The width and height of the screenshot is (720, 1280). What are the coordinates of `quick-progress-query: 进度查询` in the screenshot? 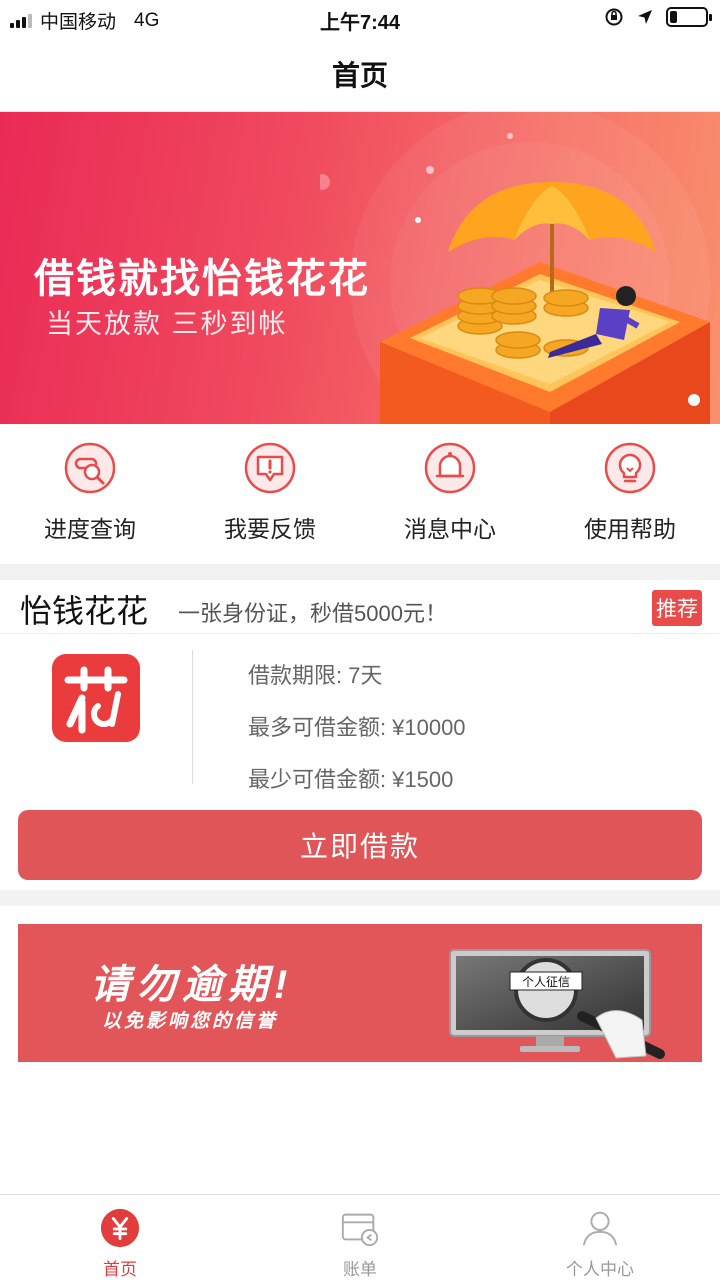 It's located at (90, 494).